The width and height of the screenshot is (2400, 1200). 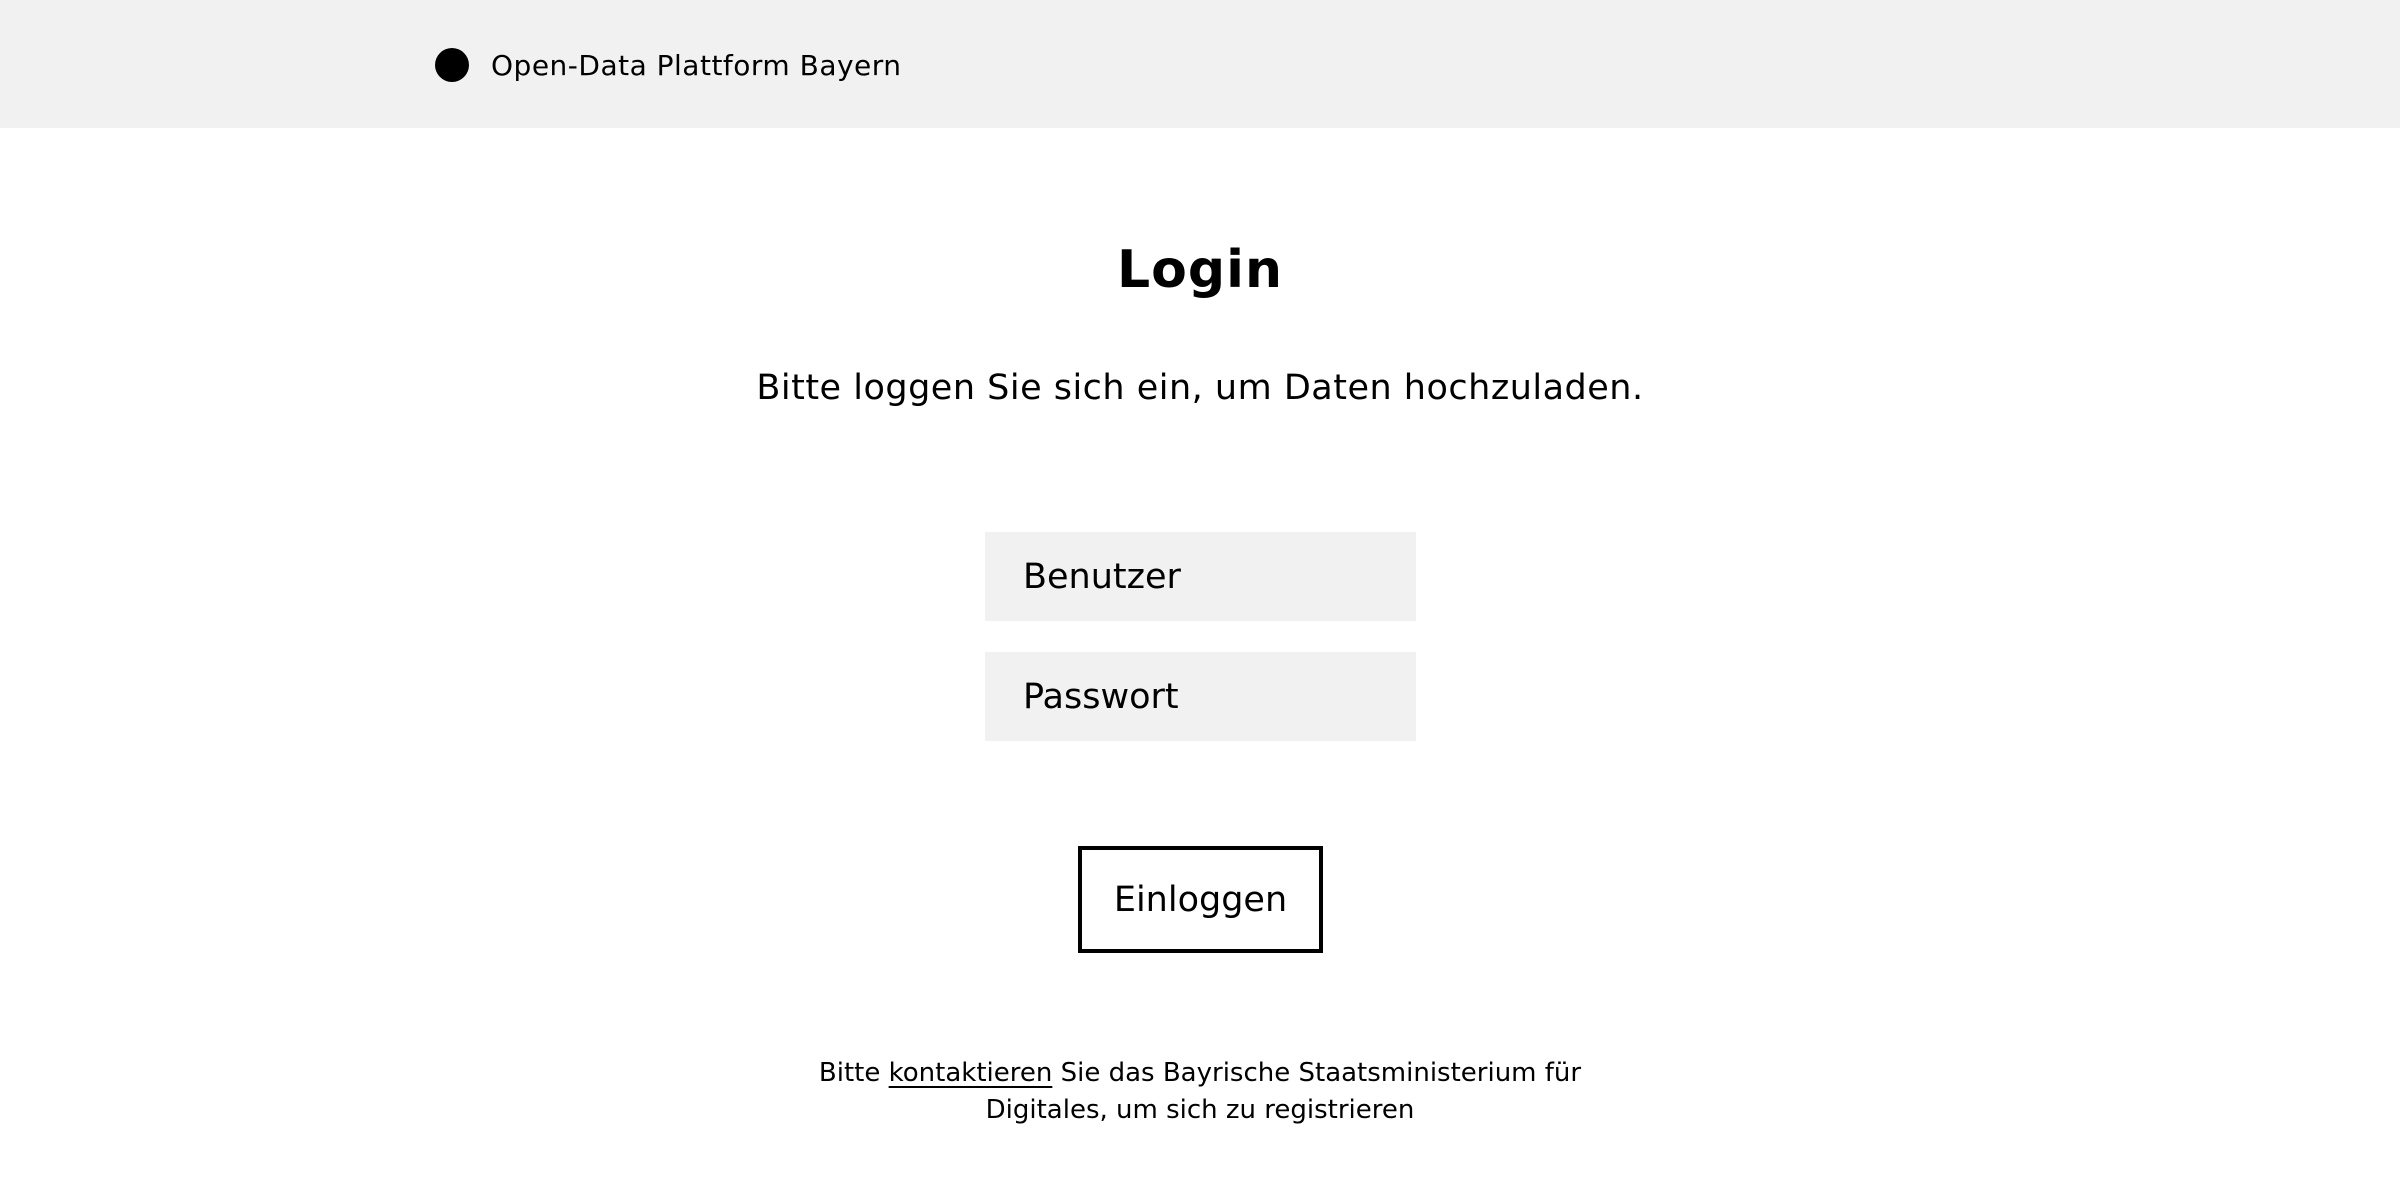 I want to click on registration-note-prefix: Bitte, so click(x=853, y=1073).